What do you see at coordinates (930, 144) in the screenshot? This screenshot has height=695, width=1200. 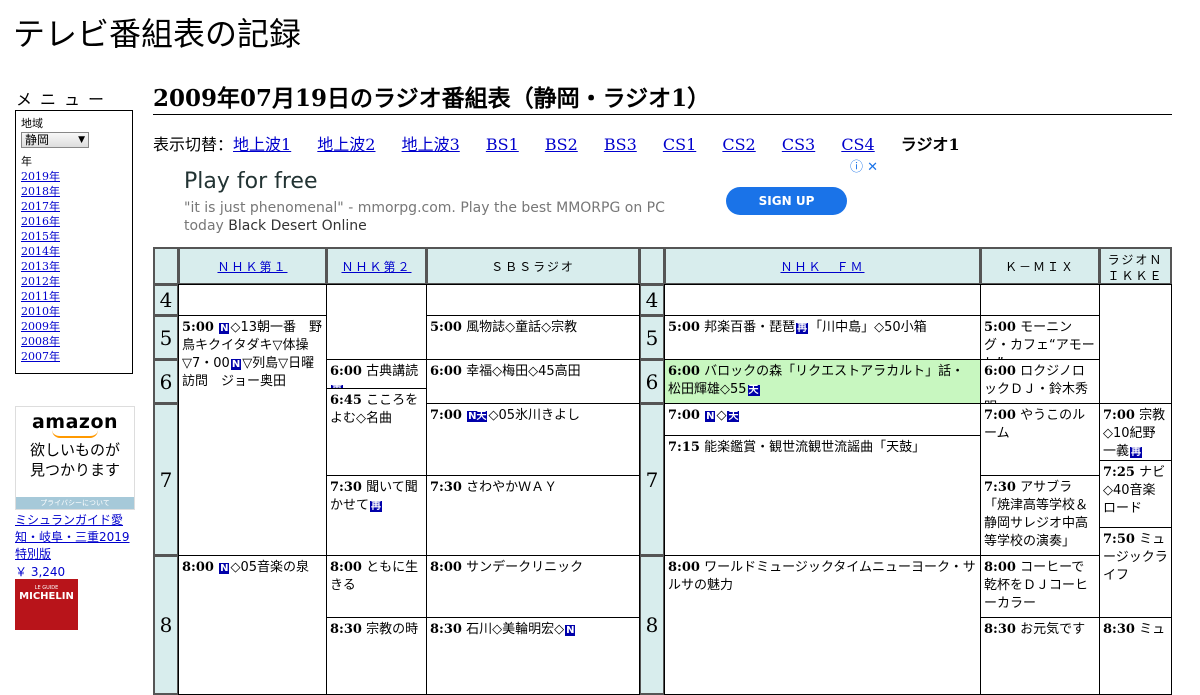 I see `switch-current: ラジオ1` at bounding box center [930, 144].